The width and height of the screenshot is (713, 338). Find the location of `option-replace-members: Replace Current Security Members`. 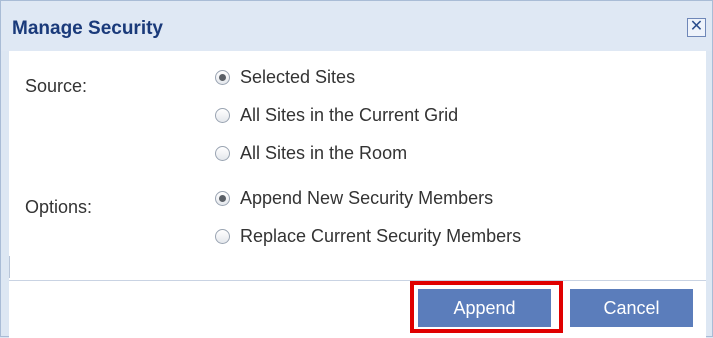

option-replace-members: Replace Current Security Members is located at coordinates (368, 236).